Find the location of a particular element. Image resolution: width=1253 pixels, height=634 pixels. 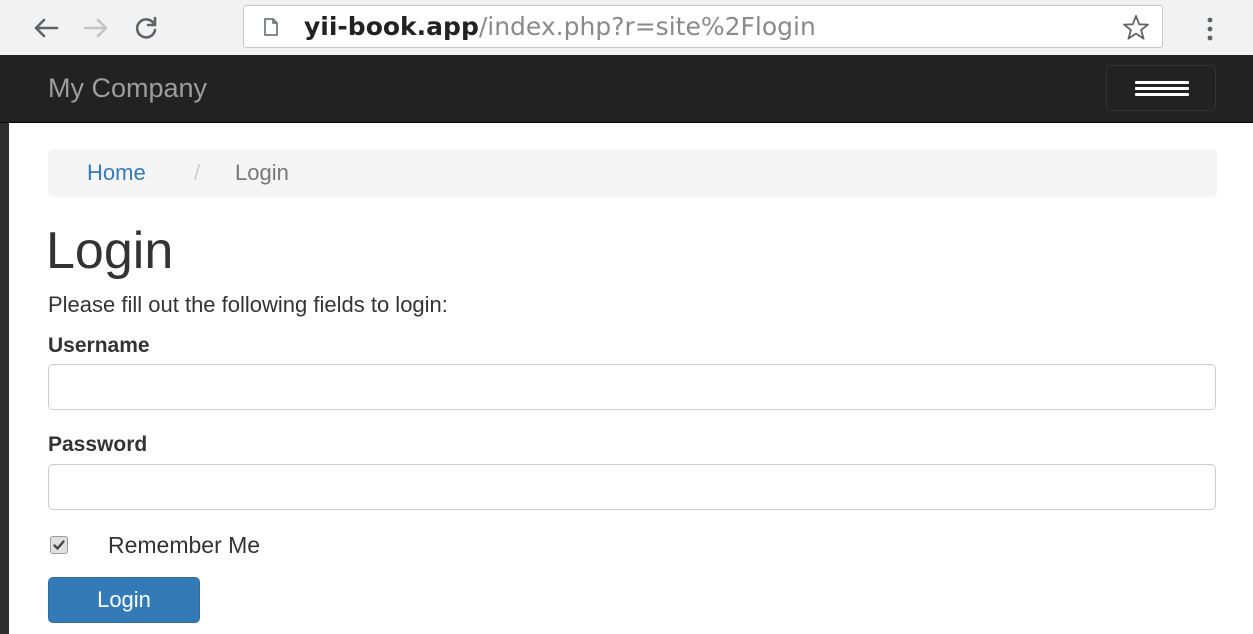

breadcrumb-active: Login is located at coordinates (262, 172).